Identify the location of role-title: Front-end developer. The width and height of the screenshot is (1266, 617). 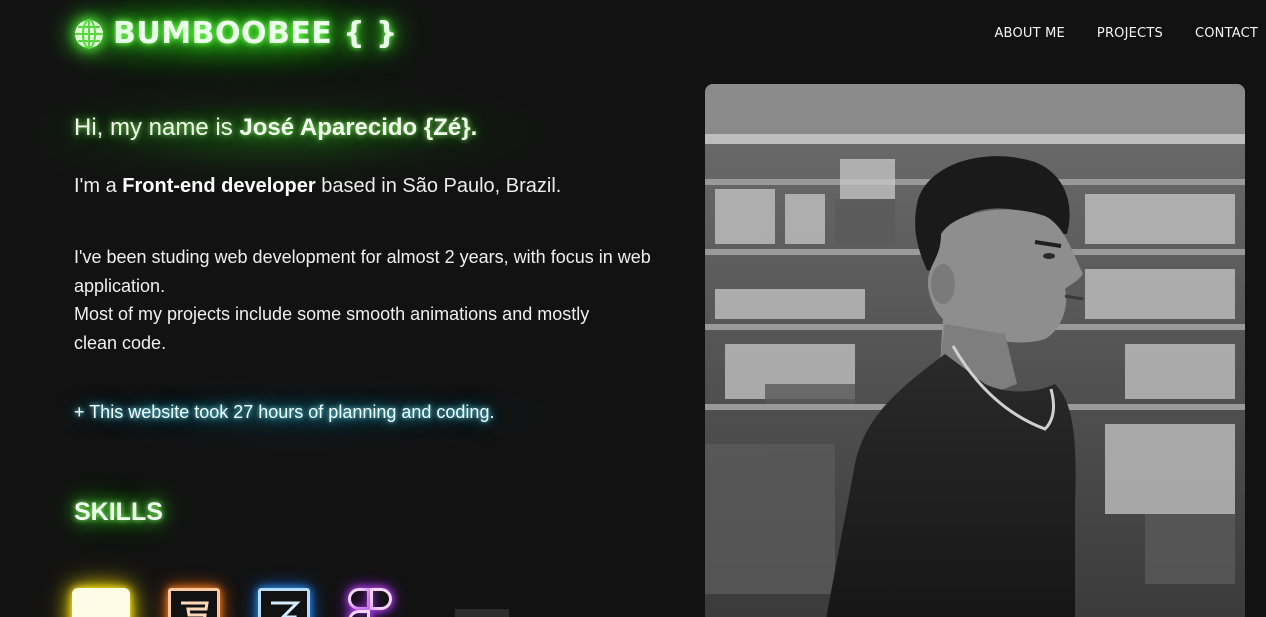
(219, 186).